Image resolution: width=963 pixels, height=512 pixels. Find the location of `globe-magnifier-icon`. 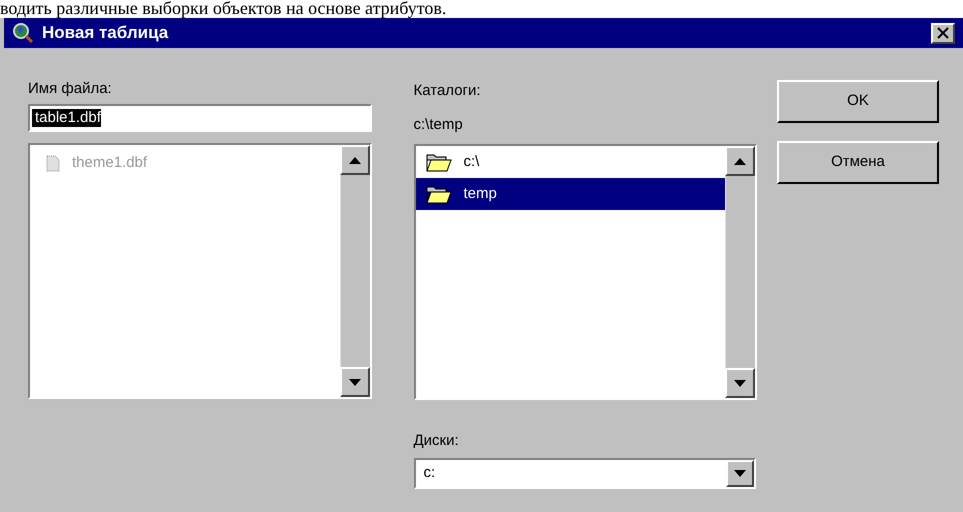

globe-magnifier-icon is located at coordinates (23, 33).